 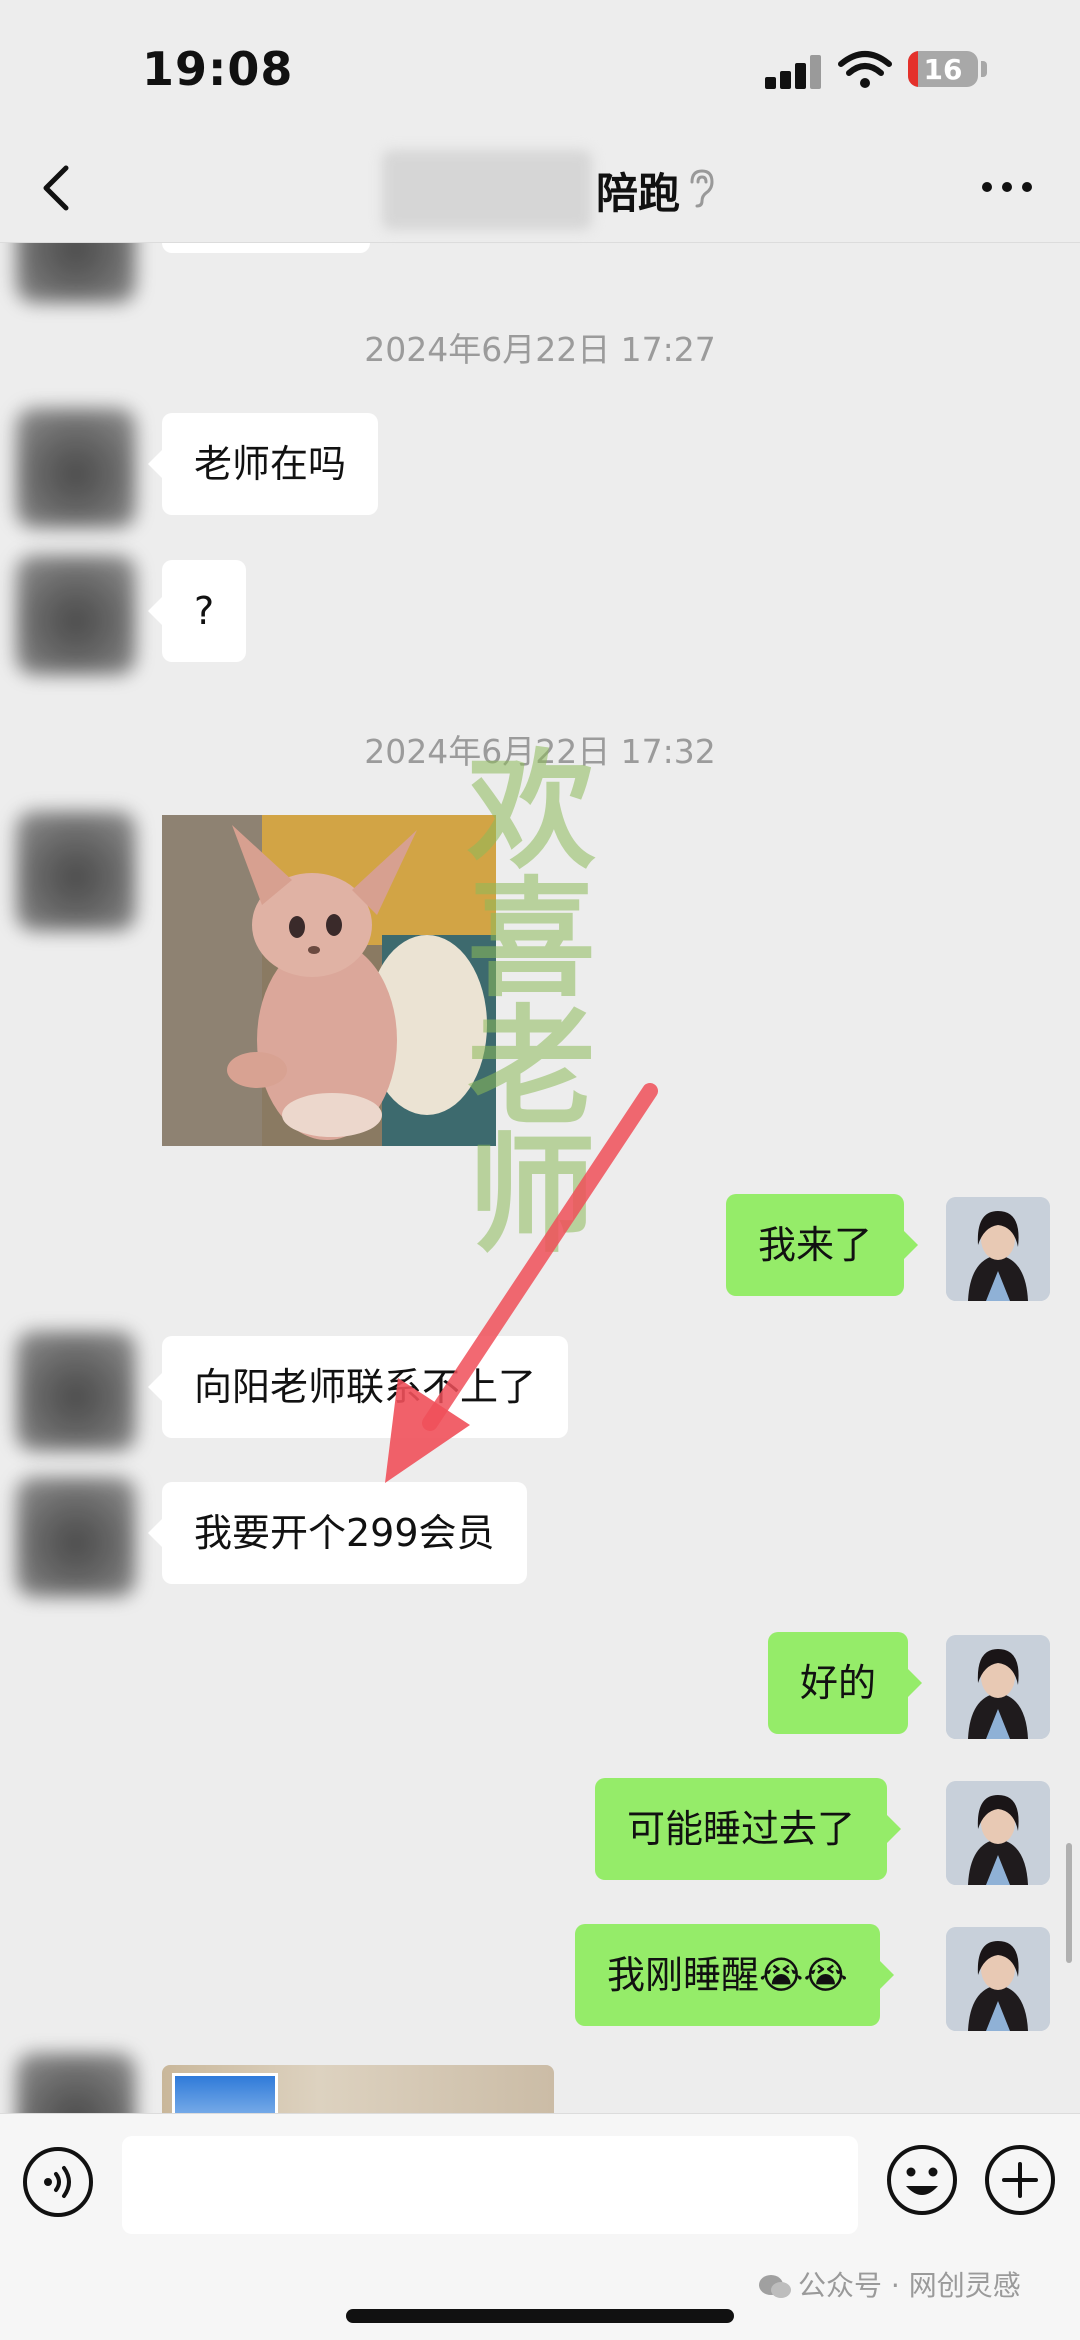 What do you see at coordinates (909, 2285) in the screenshot?
I see `footer-watermark-text: 公众号 · 网创灵感` at bounding box center [909, 2285].